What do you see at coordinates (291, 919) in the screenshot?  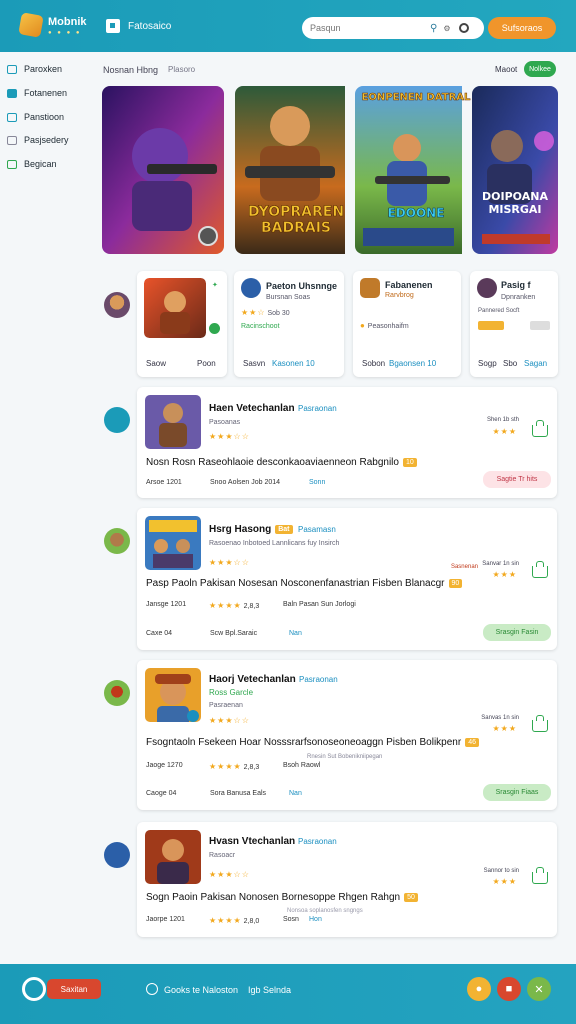 I see `item-meta-extra: Sosn` at bounding box center [291, 919].